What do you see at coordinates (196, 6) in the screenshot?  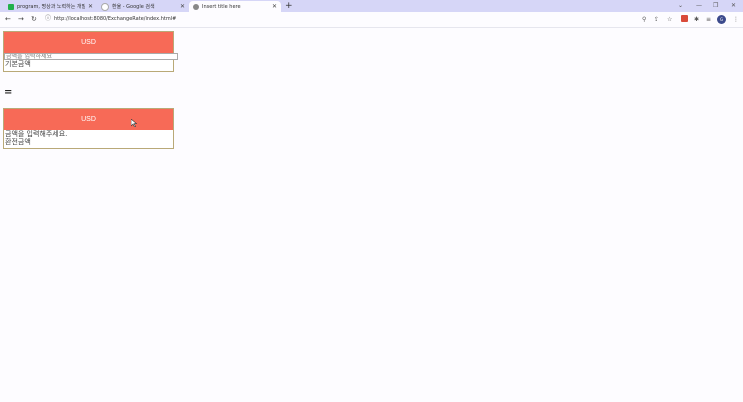 I see `globe-icon` at bounding box center [196, 6].